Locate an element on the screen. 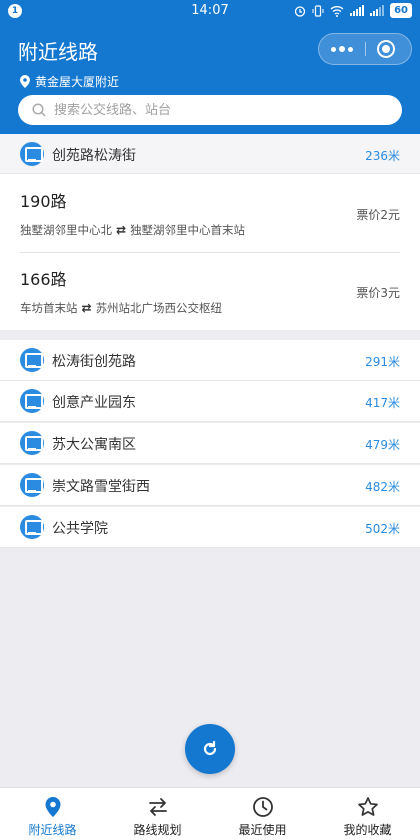  line-price: 票价3元 is located at coordinates (378, 293).